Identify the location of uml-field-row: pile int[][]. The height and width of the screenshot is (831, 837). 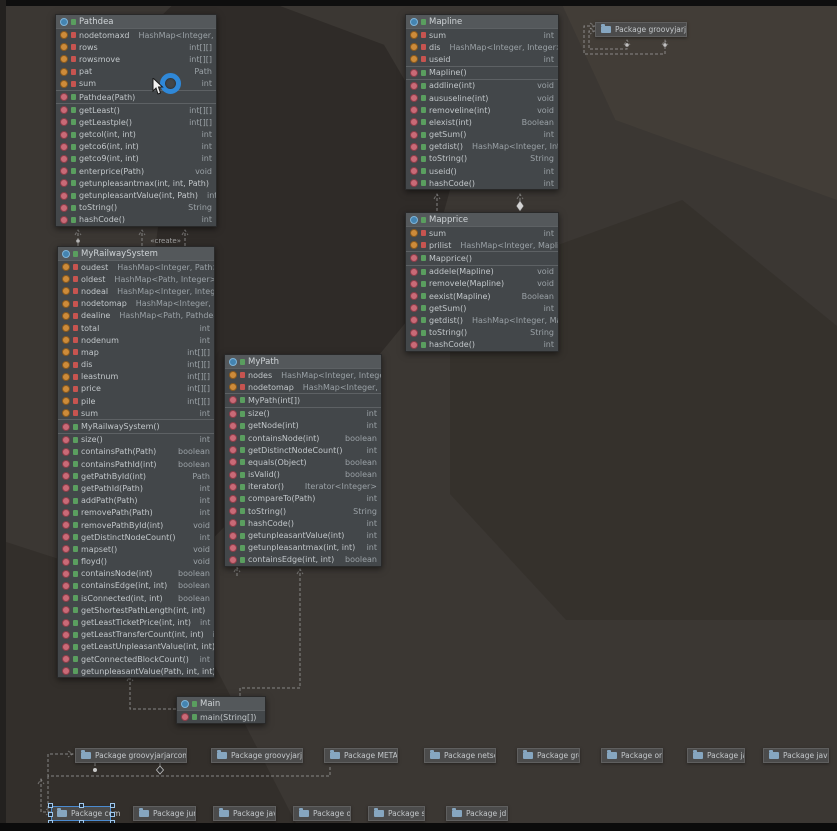
(136, 401).